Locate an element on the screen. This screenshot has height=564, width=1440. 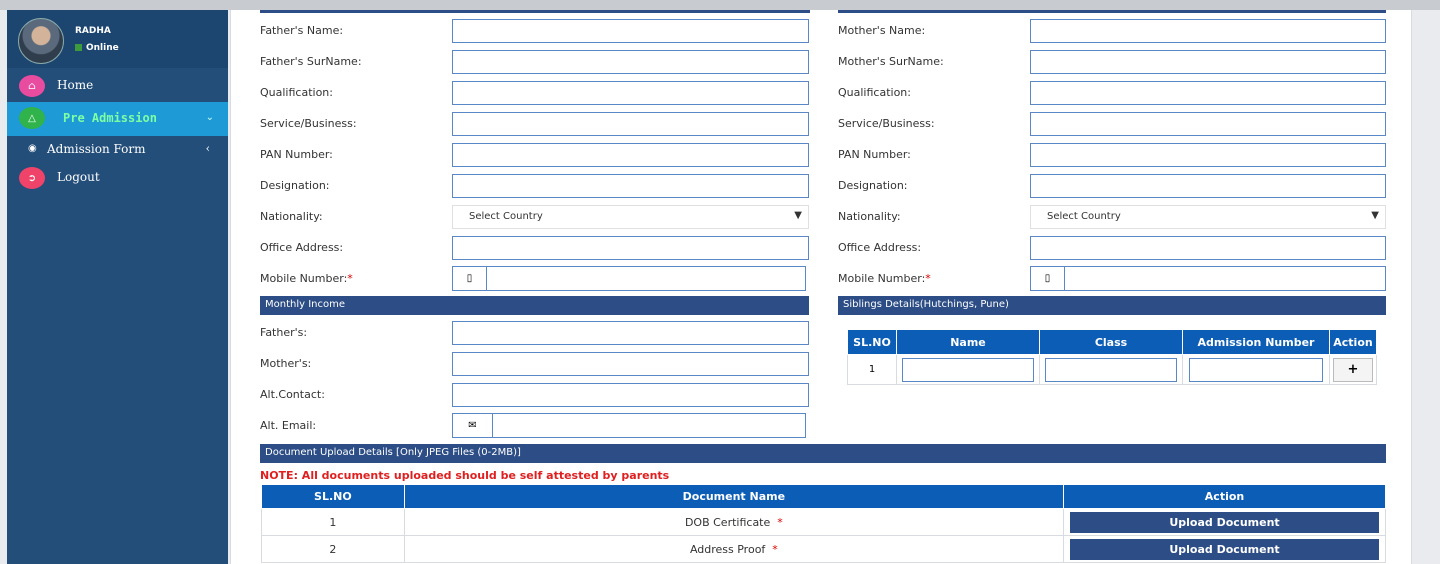
mothers-office-input is located at coordinates (1208, 248).